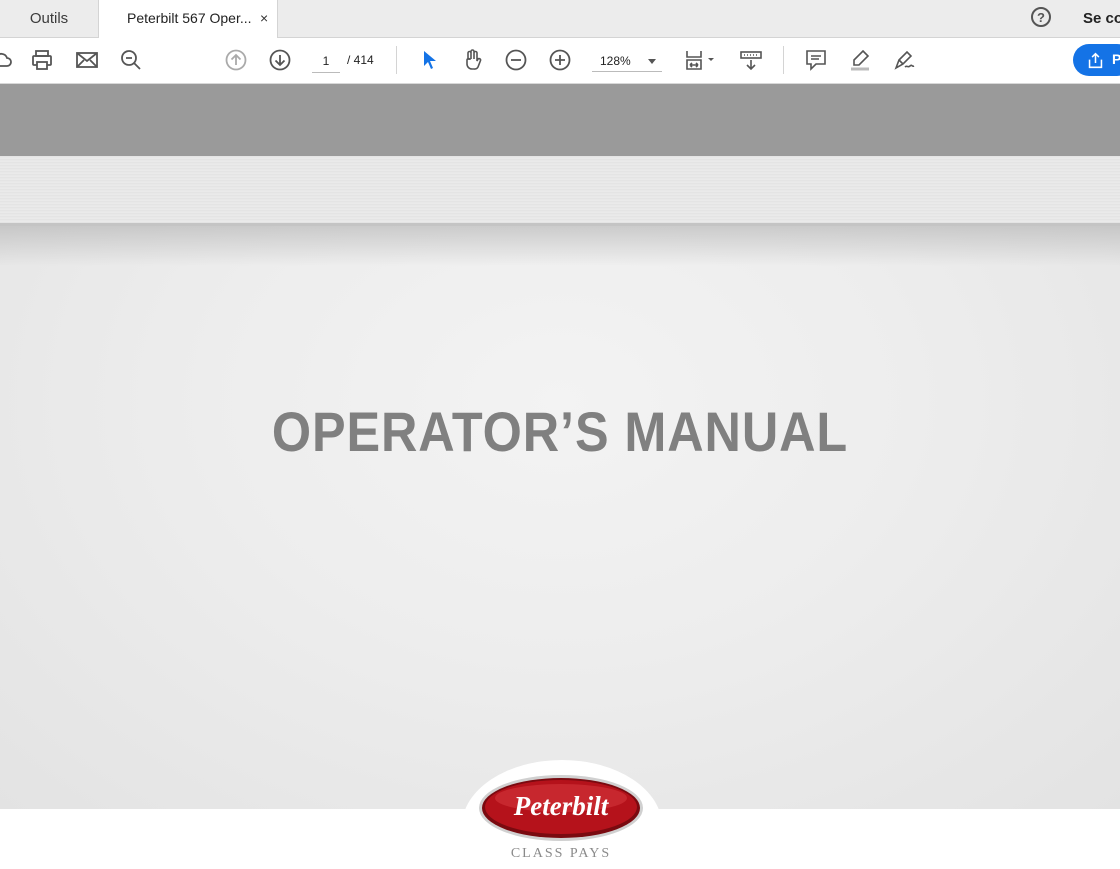 This screenshot has width=1120, height=869. Describe the element at coordinates (560, 431) in the screenshot. I see `manual-title: OPERATOR’S MANUAL` at that location.